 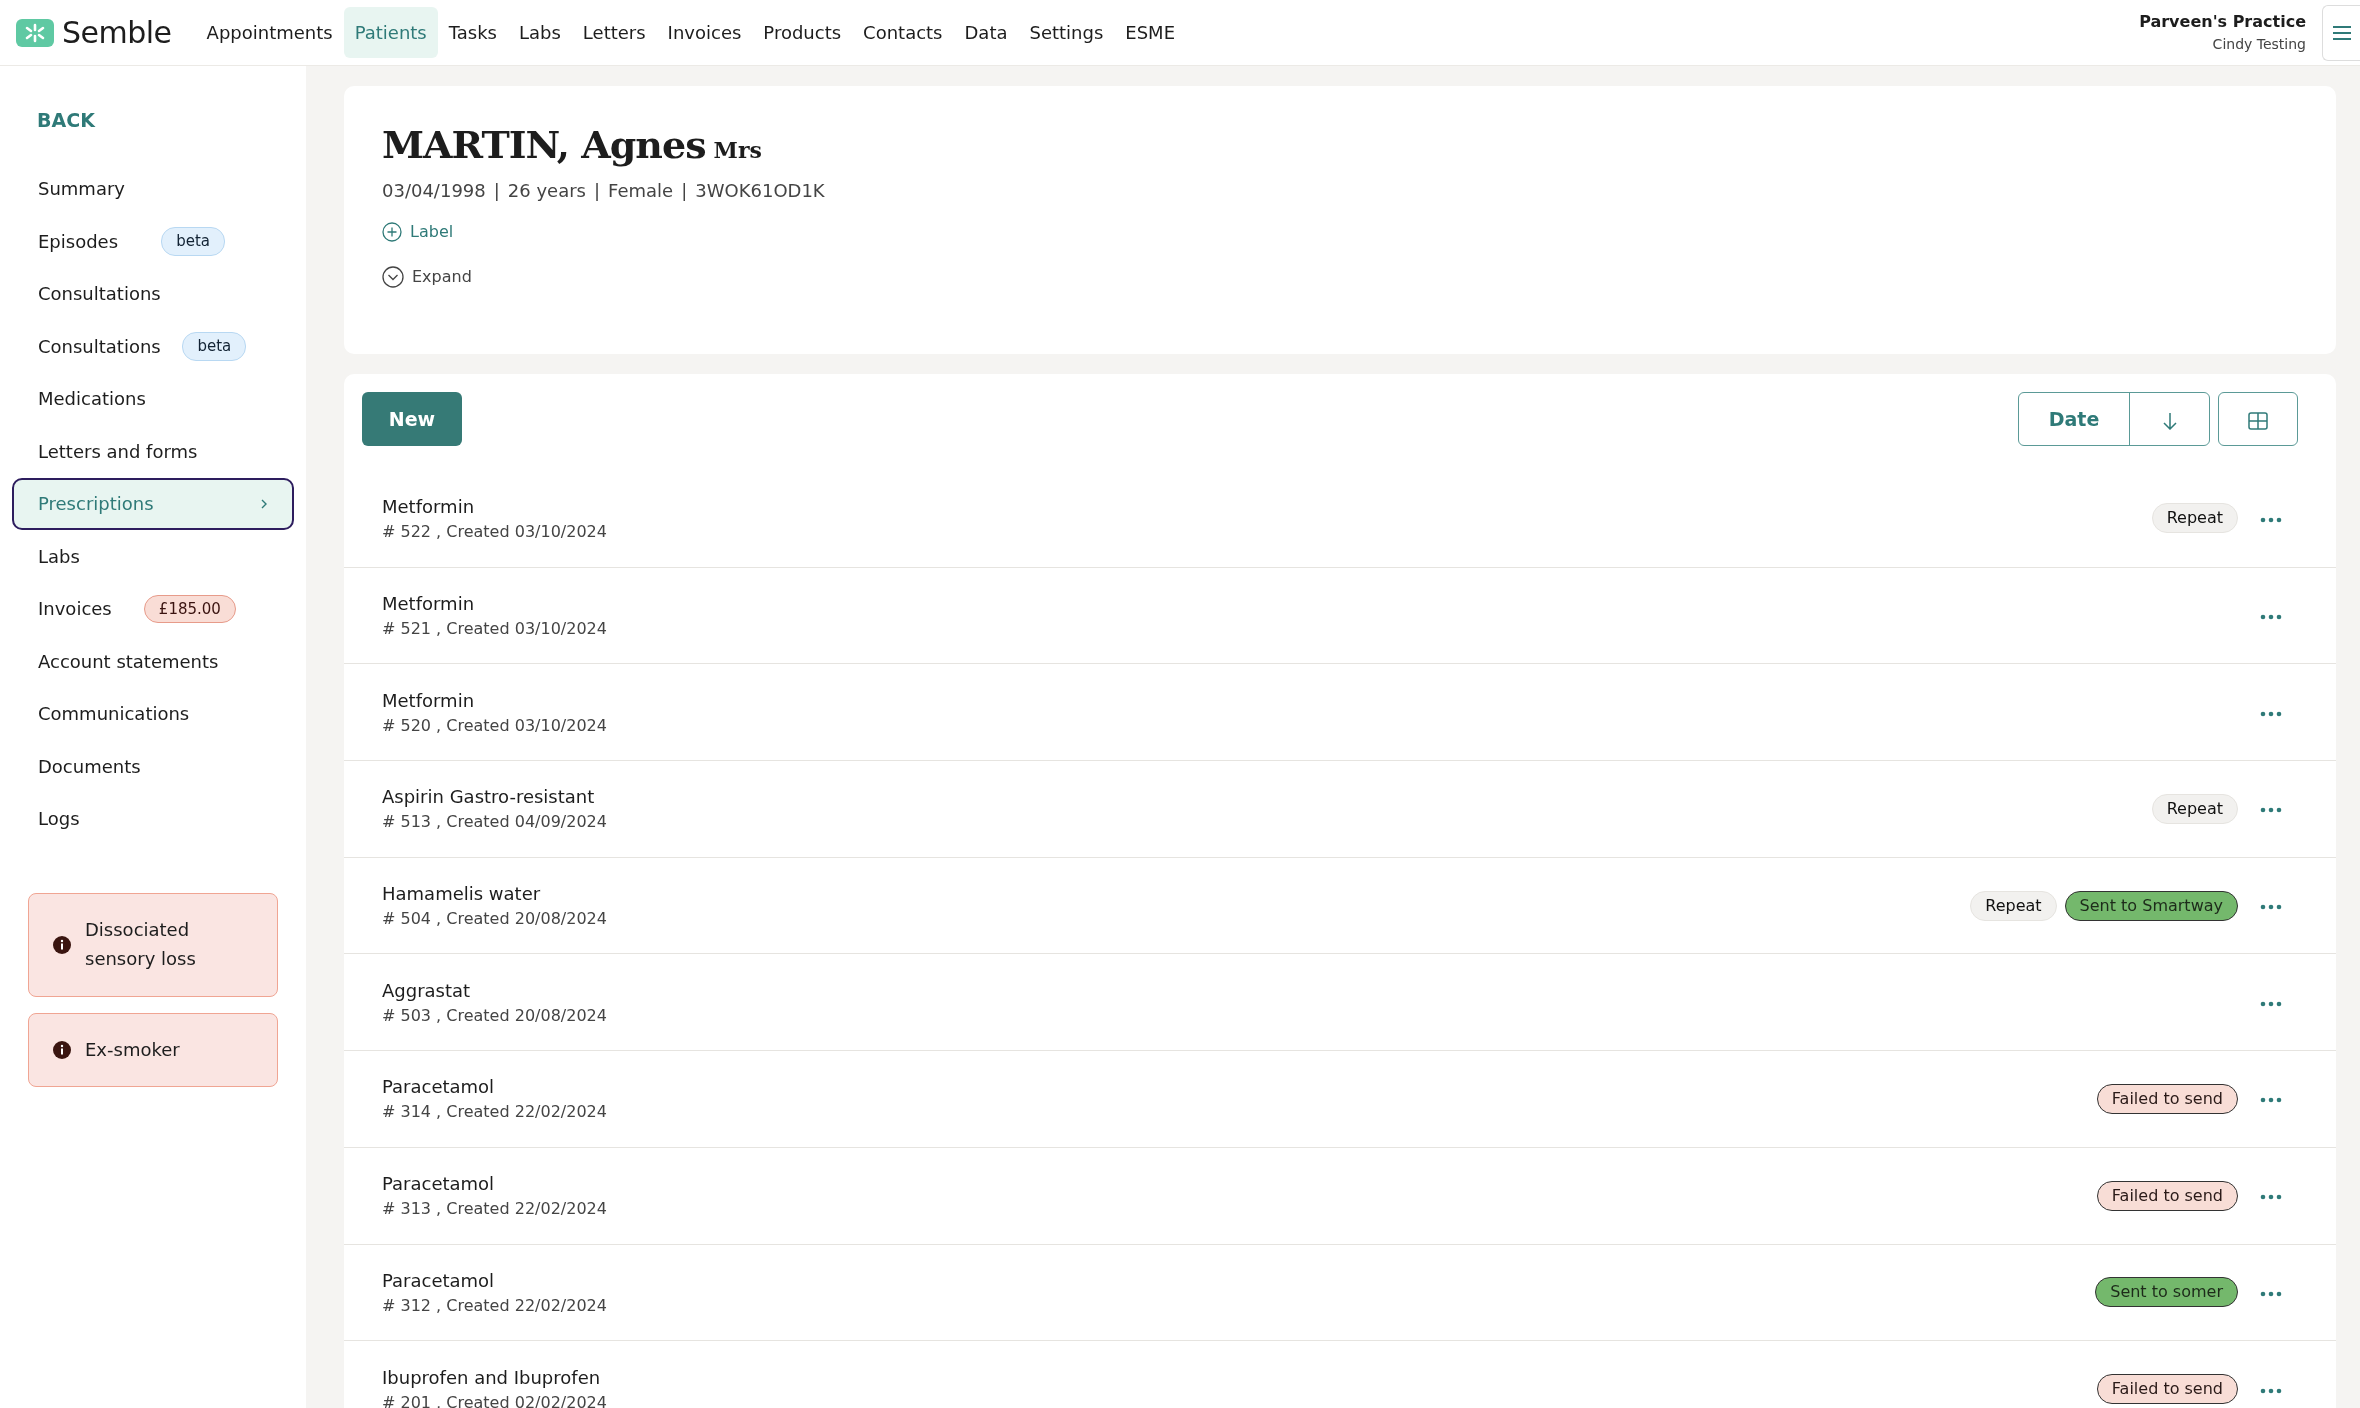 I want to click on prescription-row: Paracetamol # 314 , Created 22/02/2024 Failed to send, so click(x=1340, y=1098).